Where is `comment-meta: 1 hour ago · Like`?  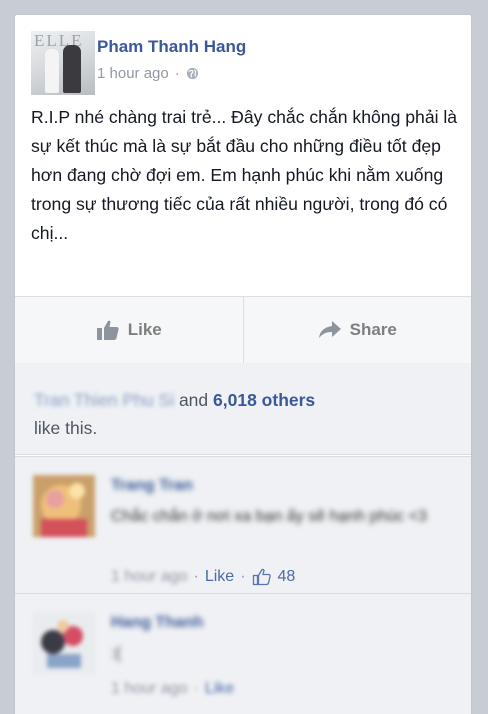 comment-meta: 1 hour ago · Like is located at coordinates (172, 689).